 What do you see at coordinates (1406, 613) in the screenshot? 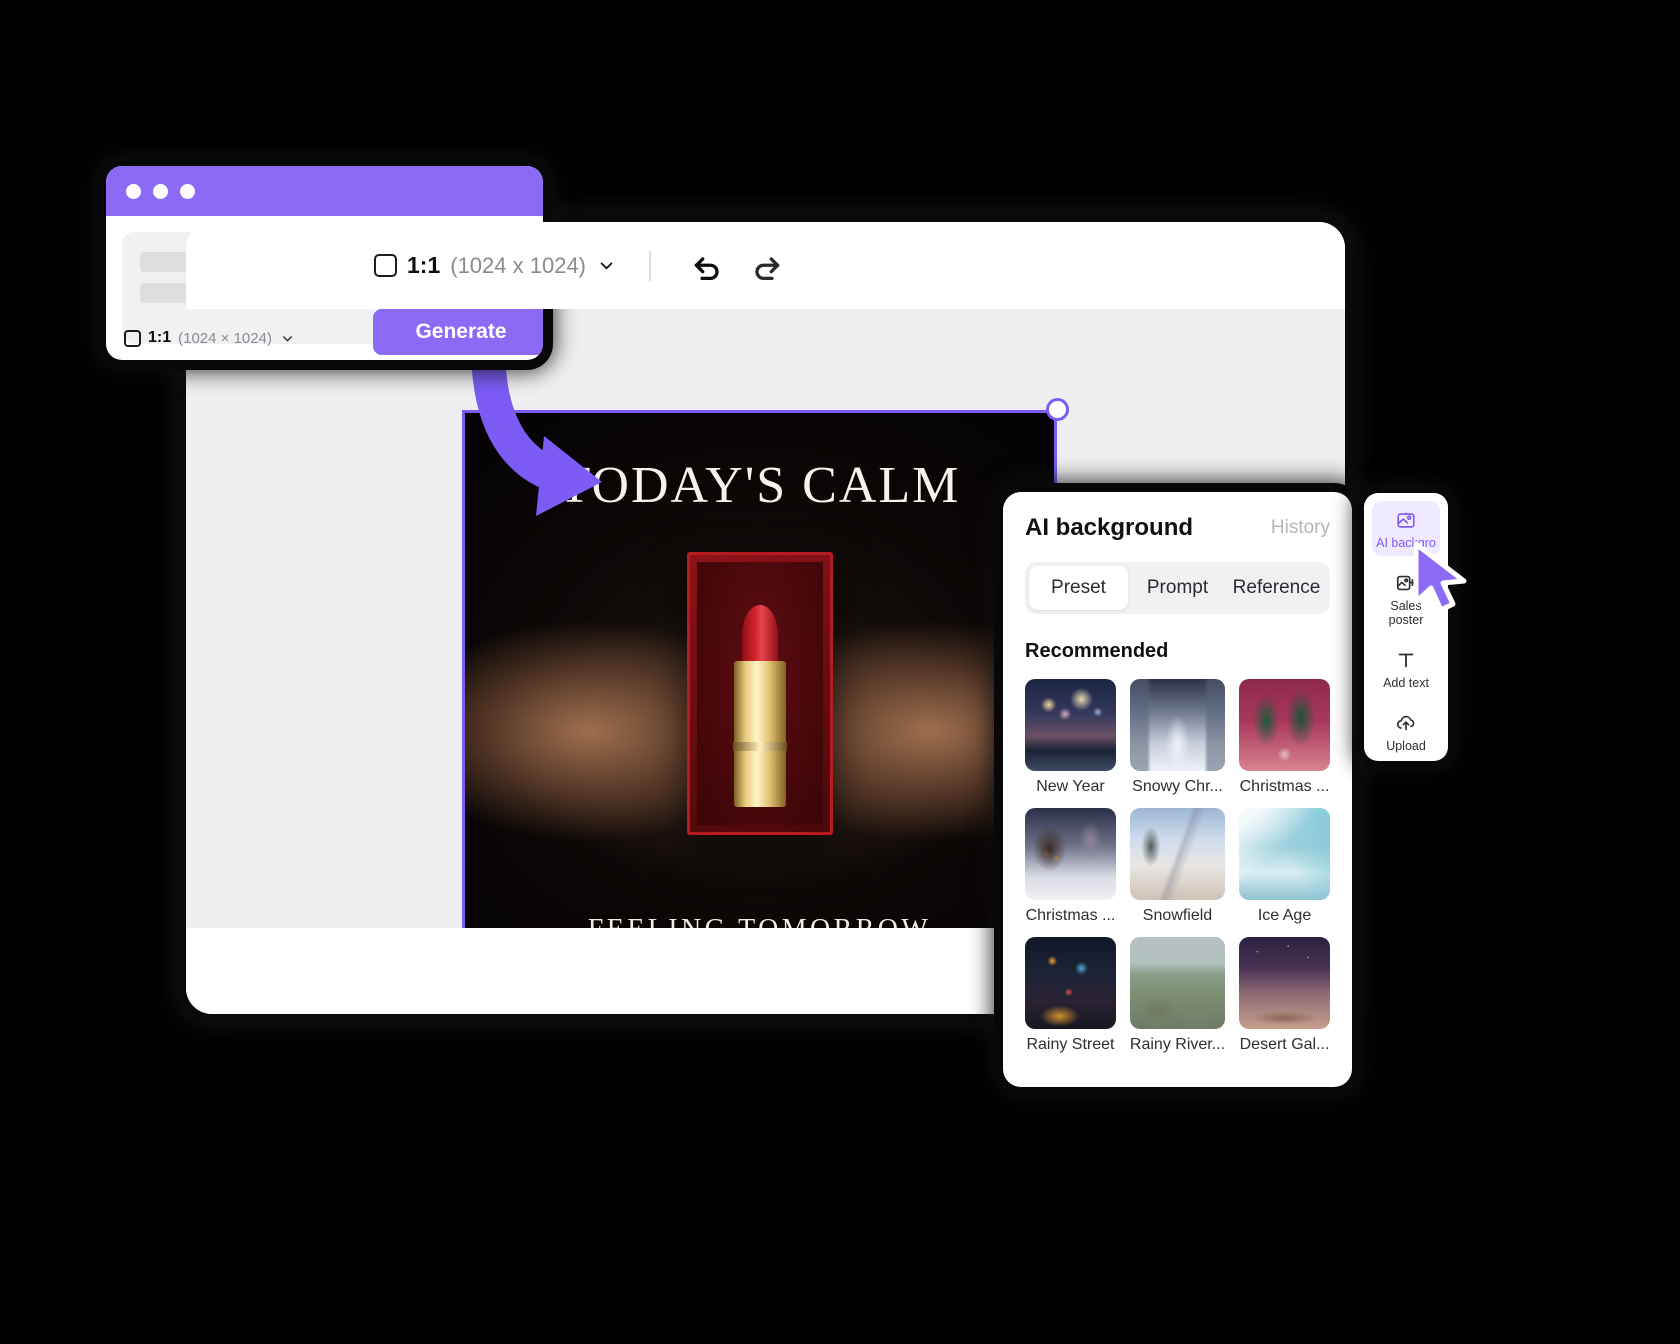
I see `tool-label: Sales poster` at bounding box center [1406, 613].